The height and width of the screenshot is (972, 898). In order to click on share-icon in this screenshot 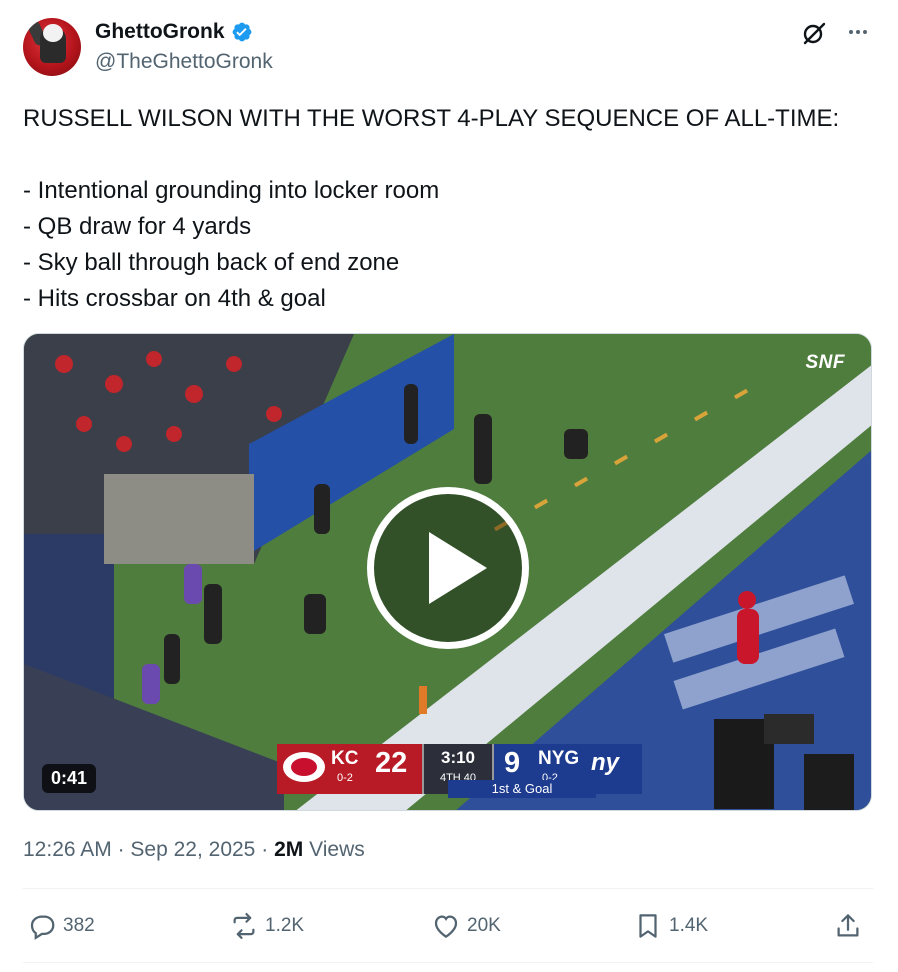, I will do `click(848, 925)`.